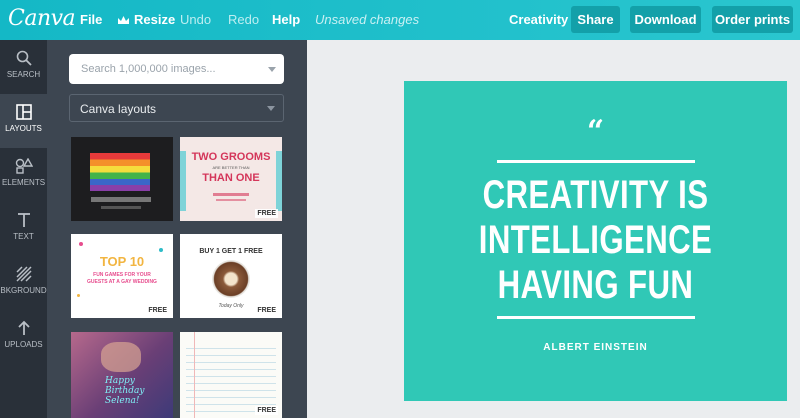 The image size is (800, 418). I want to click on headline-line-1: CREATIVITY IS, so click(595, 195).